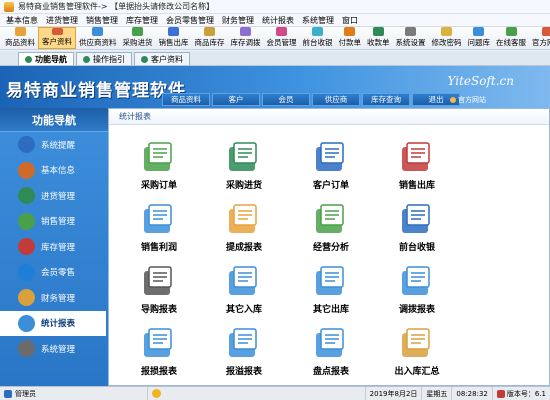  Describe the element at coordinates (479, 42) in the screenshot. I see `toolbar-label: 问题库` at that location.